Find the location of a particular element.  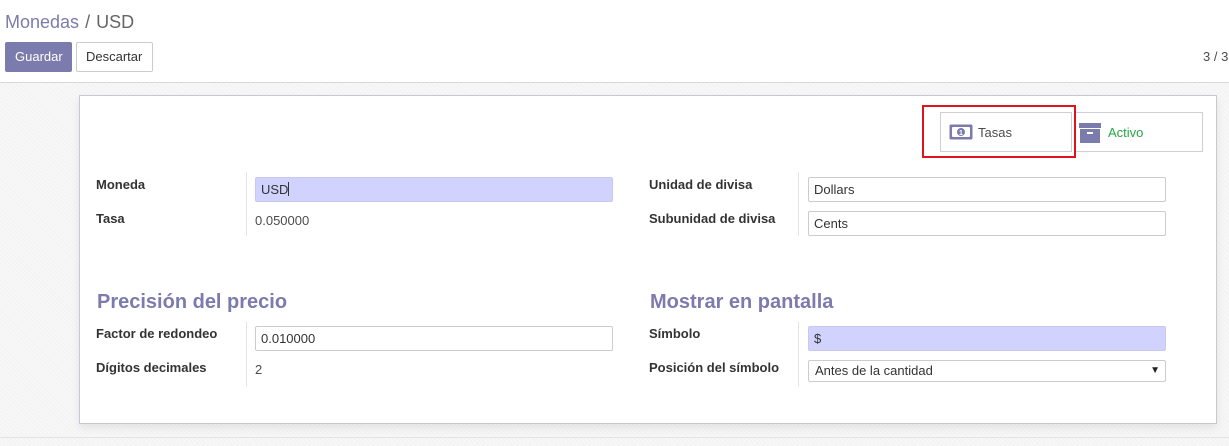

pager-value: 3 / 3 is located at coordinates (1216, 56).